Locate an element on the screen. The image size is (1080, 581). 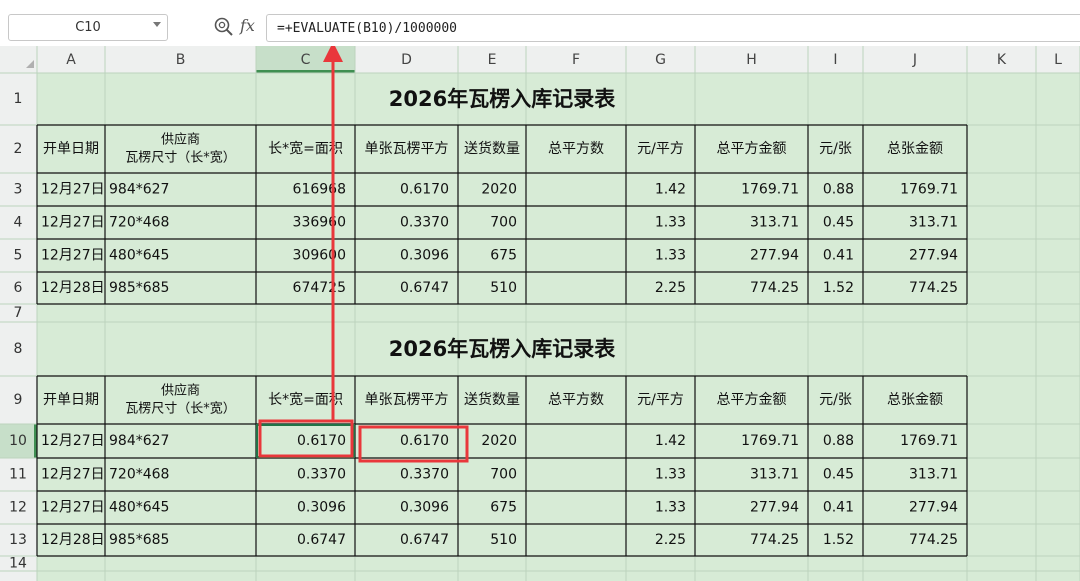
row-header-11: 11 is located at coordinates (18, 475).